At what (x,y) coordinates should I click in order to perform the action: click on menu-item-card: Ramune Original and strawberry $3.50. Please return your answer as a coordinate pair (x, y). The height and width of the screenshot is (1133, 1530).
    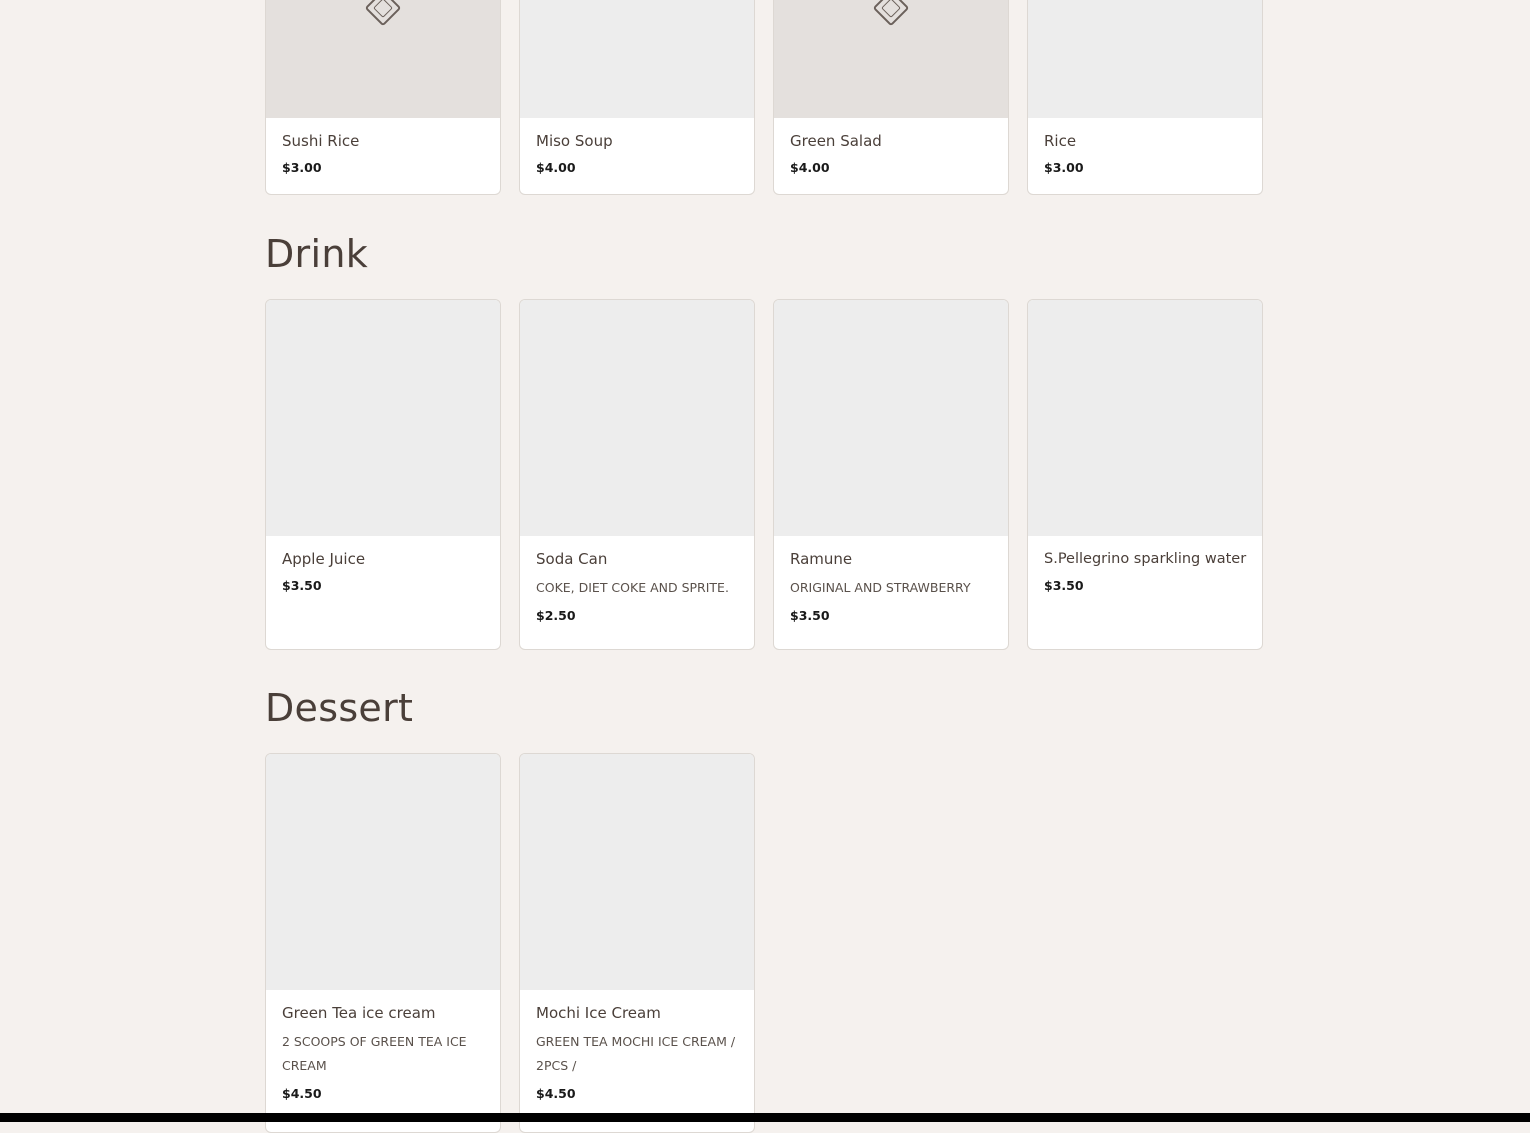
    Looking at the image, I should click on (891, 474).